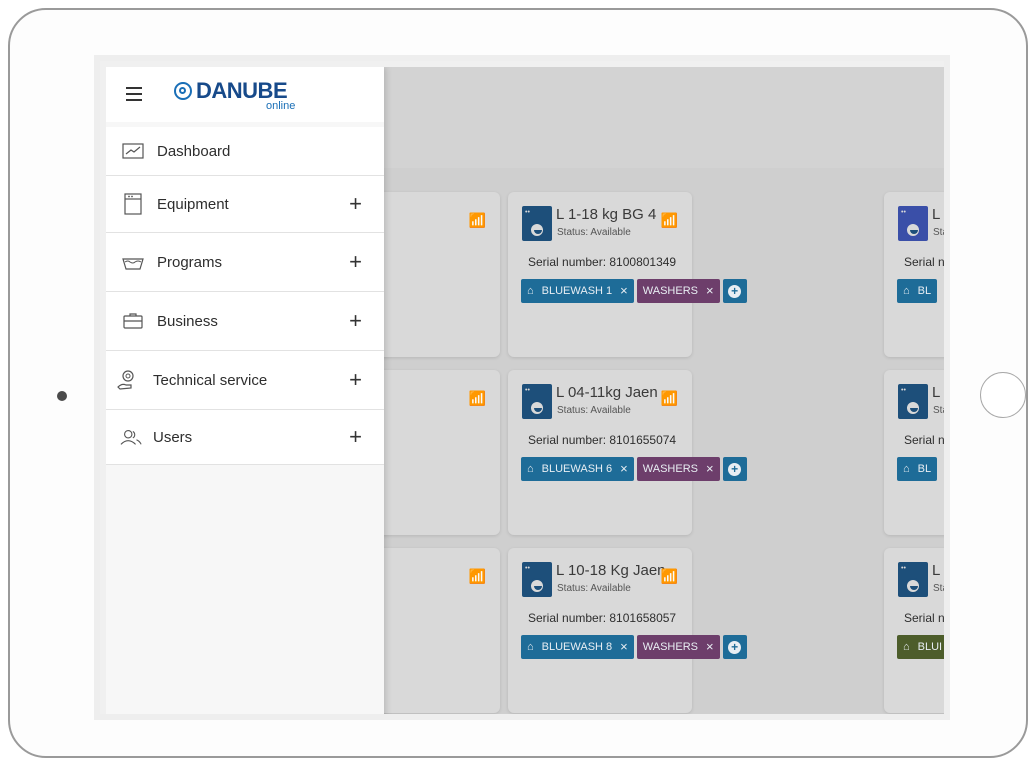  I want to click on washer-icon, so click(133, 204).